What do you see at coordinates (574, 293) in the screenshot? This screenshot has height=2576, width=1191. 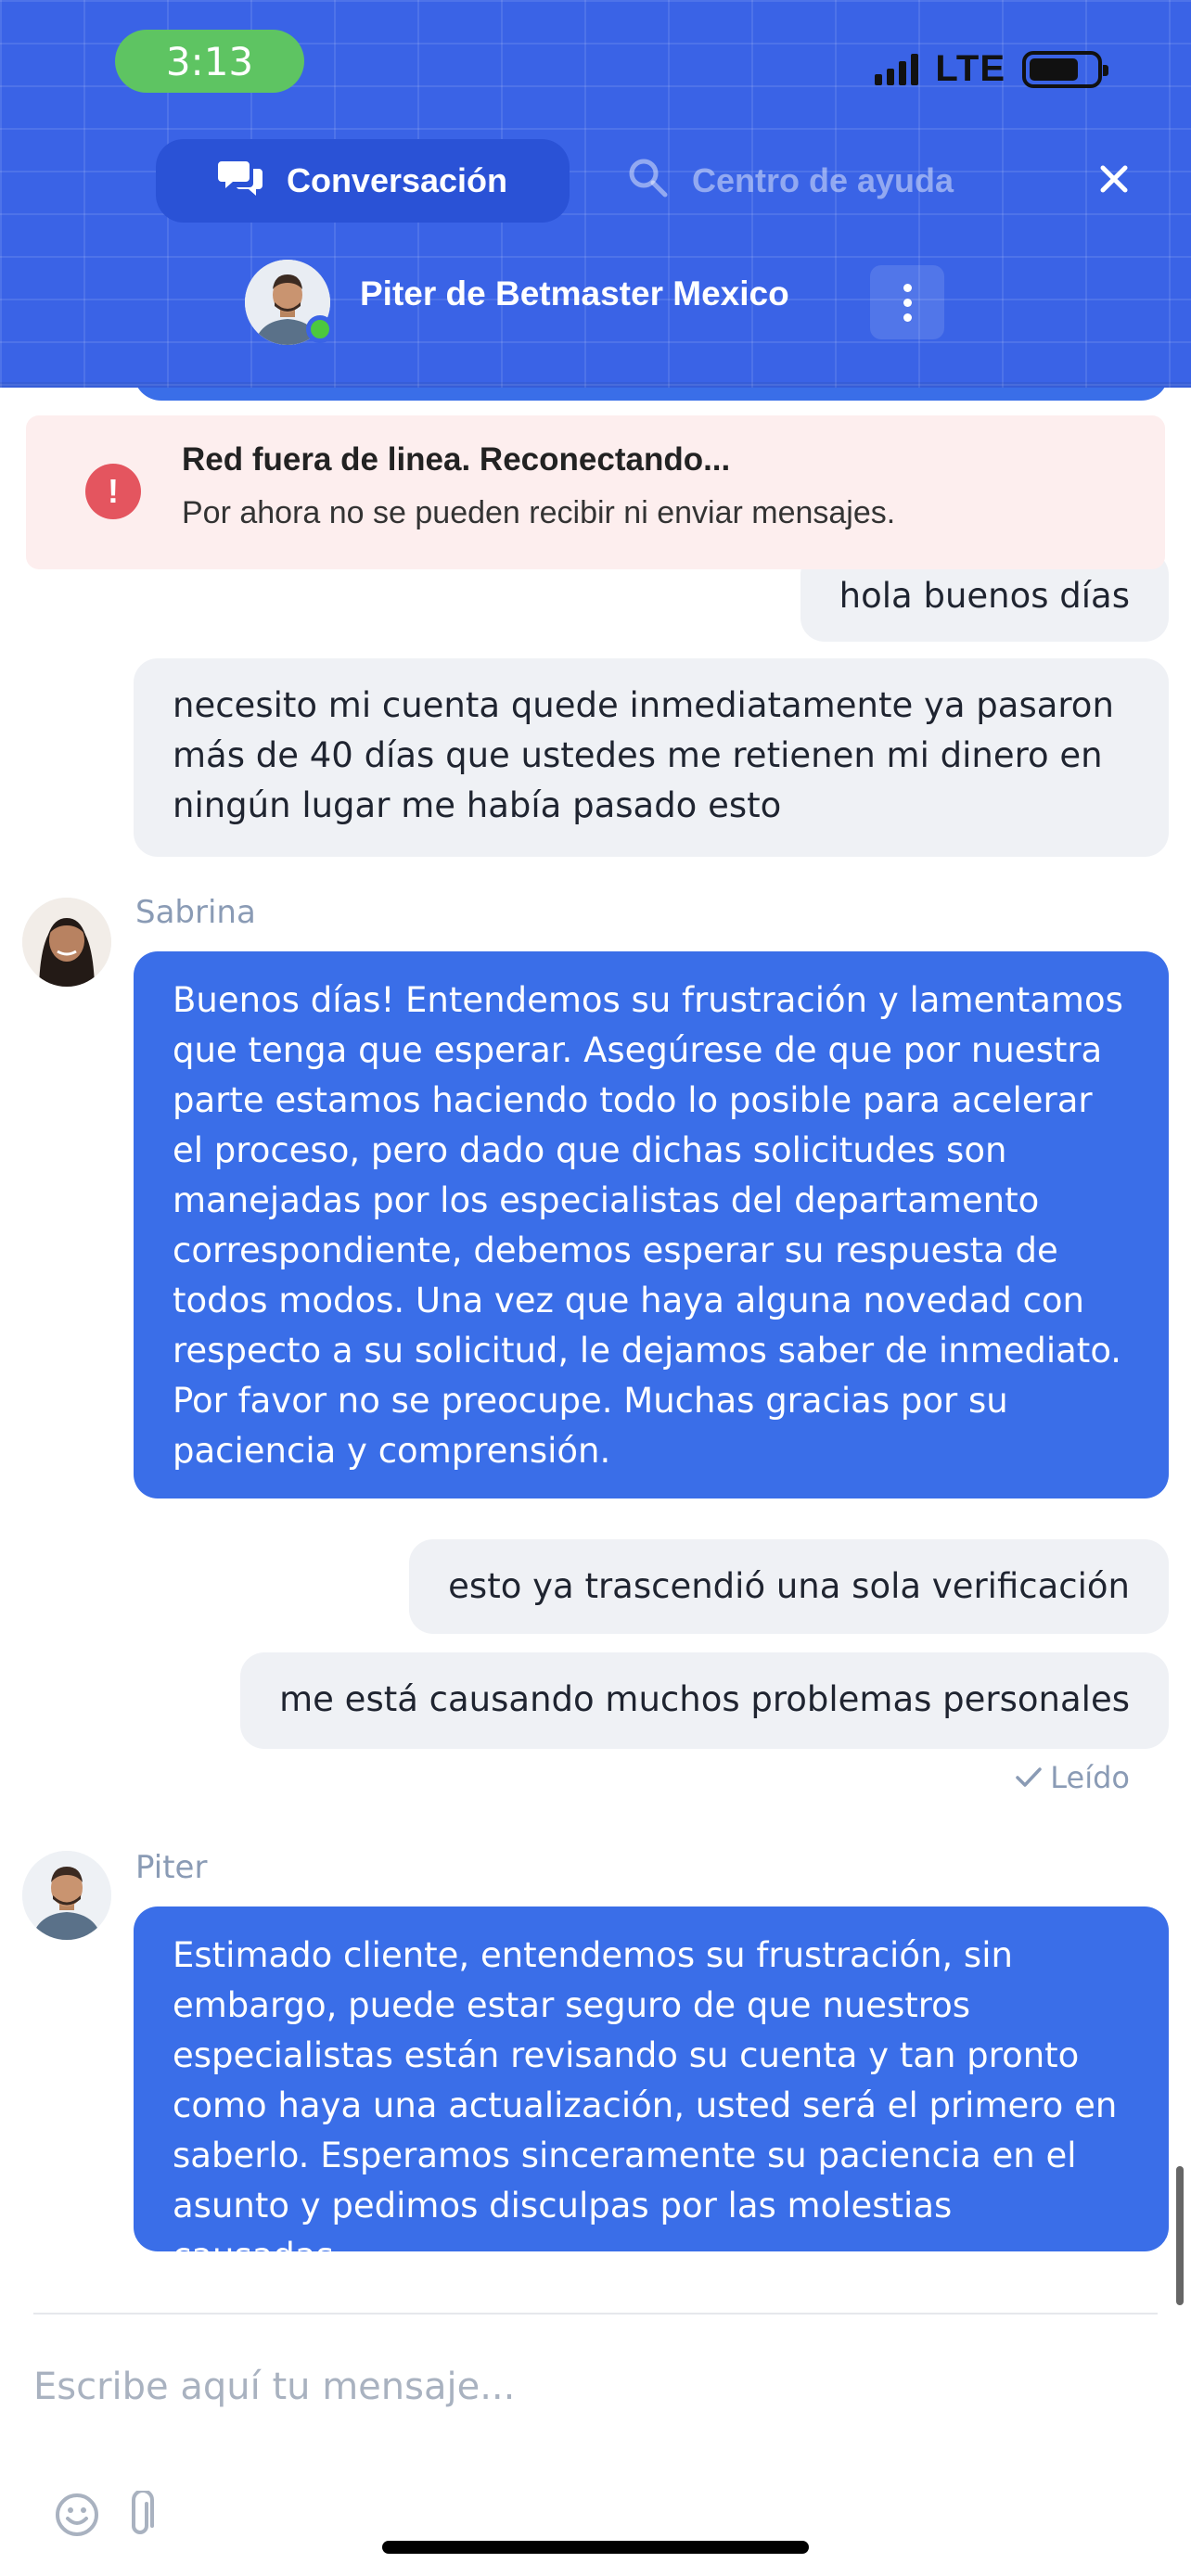 I see `agent-title: Piter de Betmaster Mexico` at bounding box center [574, 293].